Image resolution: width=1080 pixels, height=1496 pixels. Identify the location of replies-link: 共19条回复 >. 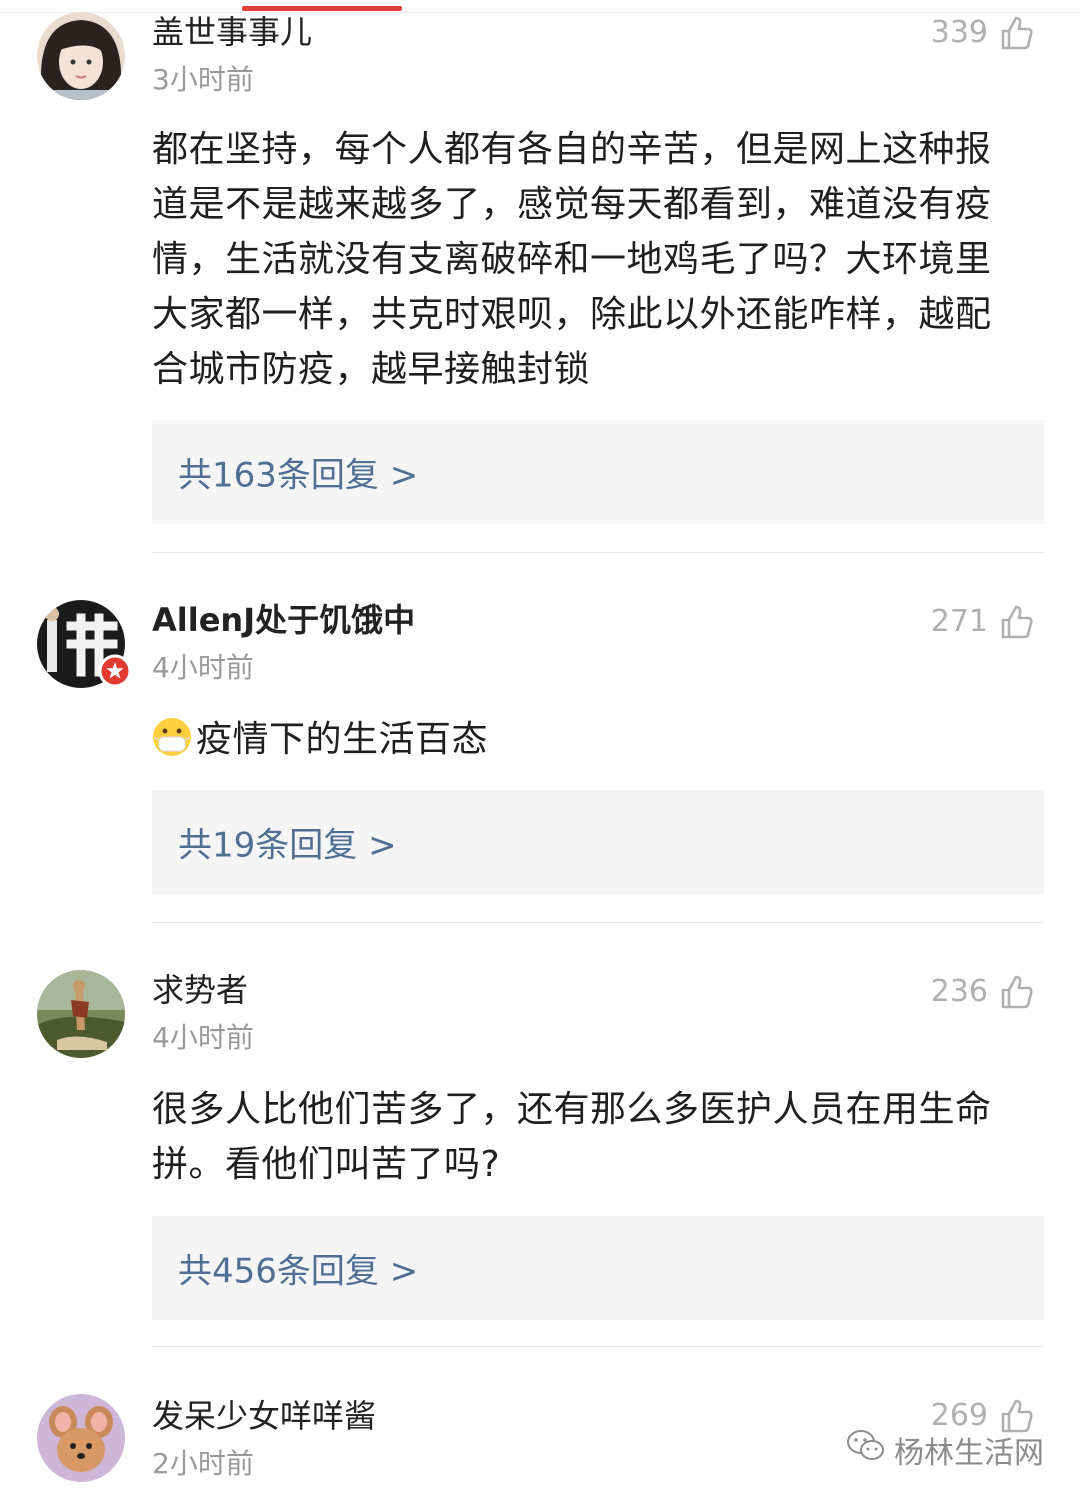
(598, 842).